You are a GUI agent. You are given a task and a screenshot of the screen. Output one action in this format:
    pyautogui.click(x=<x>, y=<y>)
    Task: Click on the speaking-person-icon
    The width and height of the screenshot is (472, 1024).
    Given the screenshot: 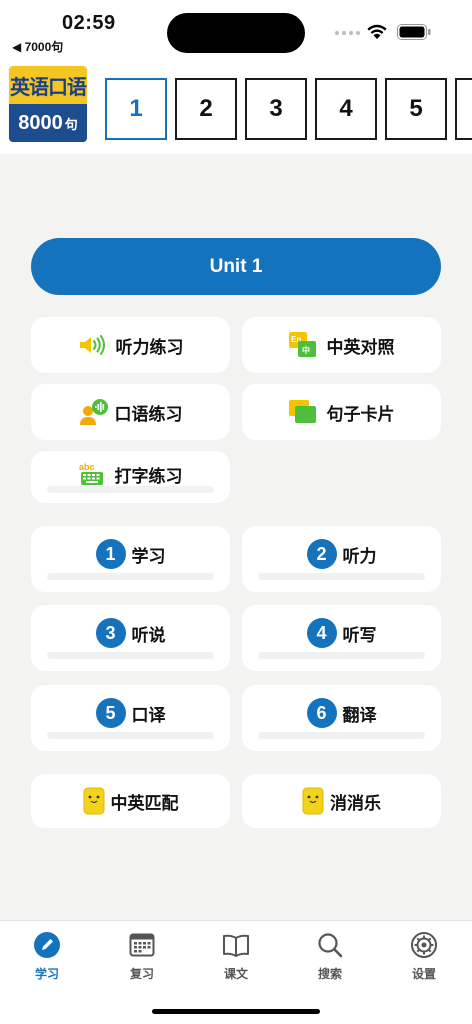 What is the action you would take?
    pyautogui.click(x=94, y=412)
    